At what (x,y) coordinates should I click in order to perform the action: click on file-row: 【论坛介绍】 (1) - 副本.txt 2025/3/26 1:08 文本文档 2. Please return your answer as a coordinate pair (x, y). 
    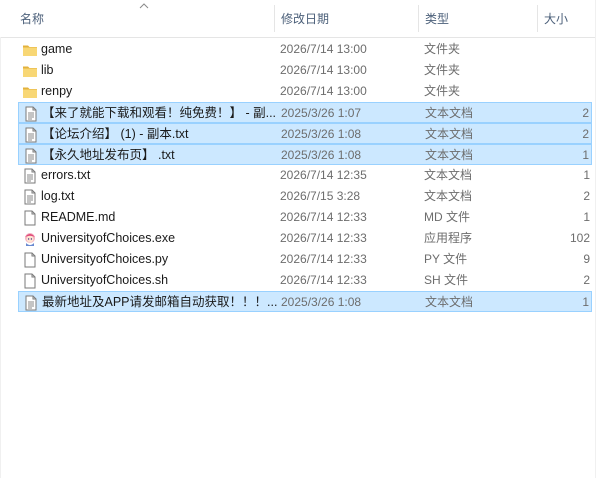
    Looking at the image, I should click on (305, 133).